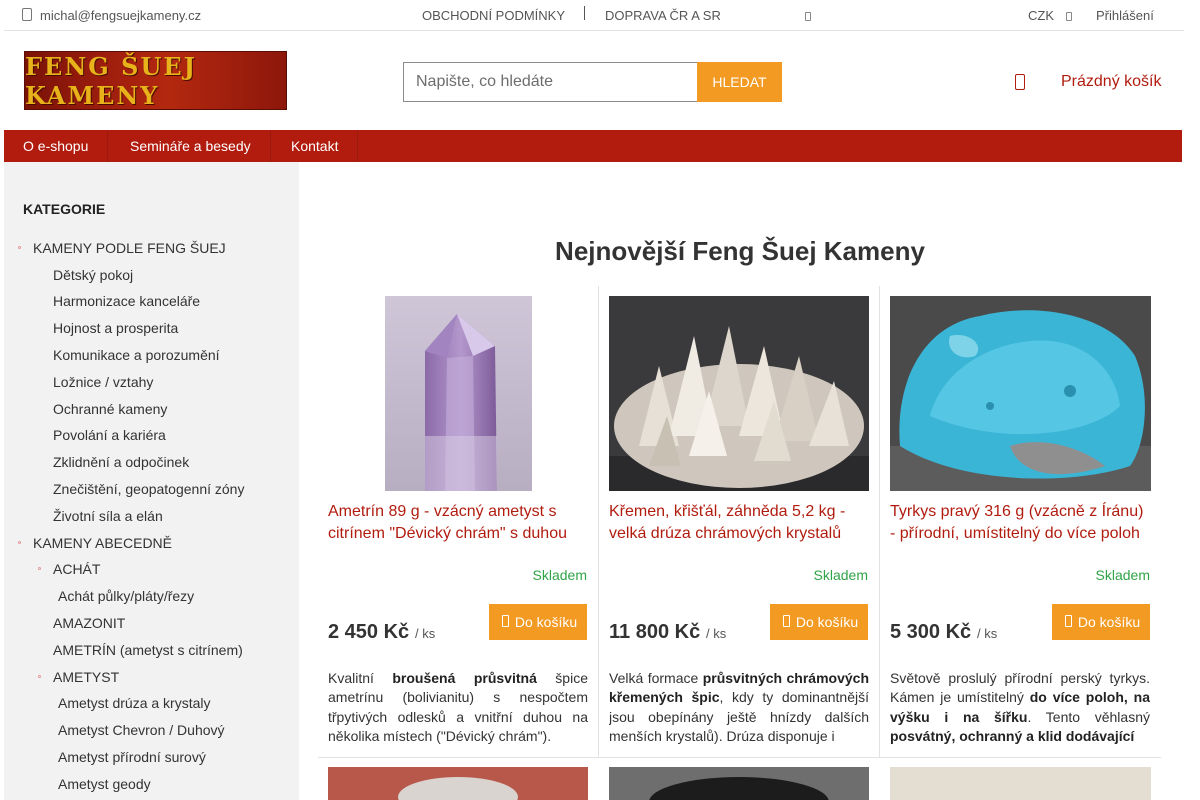  Describe the element at coordinates (120, 15) in the screenshot. I see `email-link: michal@fengsuejkameny.cz` at that location.